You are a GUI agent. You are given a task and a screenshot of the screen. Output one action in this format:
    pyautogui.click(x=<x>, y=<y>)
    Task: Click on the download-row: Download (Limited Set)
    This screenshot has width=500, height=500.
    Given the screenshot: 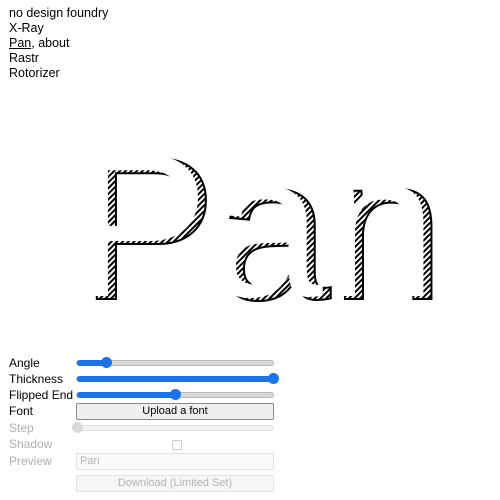 What is the action you would take?
    pyautogui.click(x=144, y=483)
    